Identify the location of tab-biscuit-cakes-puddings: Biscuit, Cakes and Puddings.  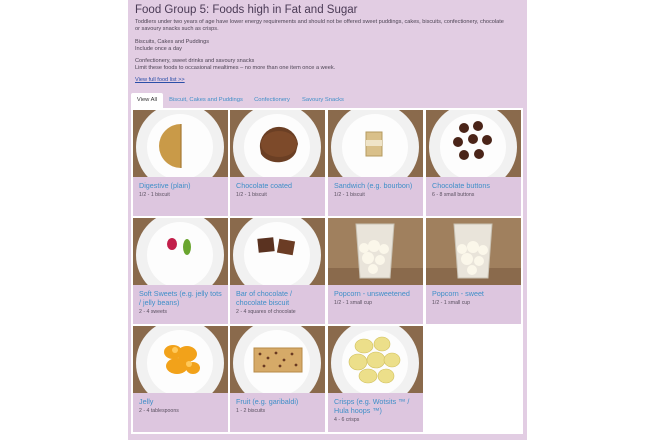
(206, 100).